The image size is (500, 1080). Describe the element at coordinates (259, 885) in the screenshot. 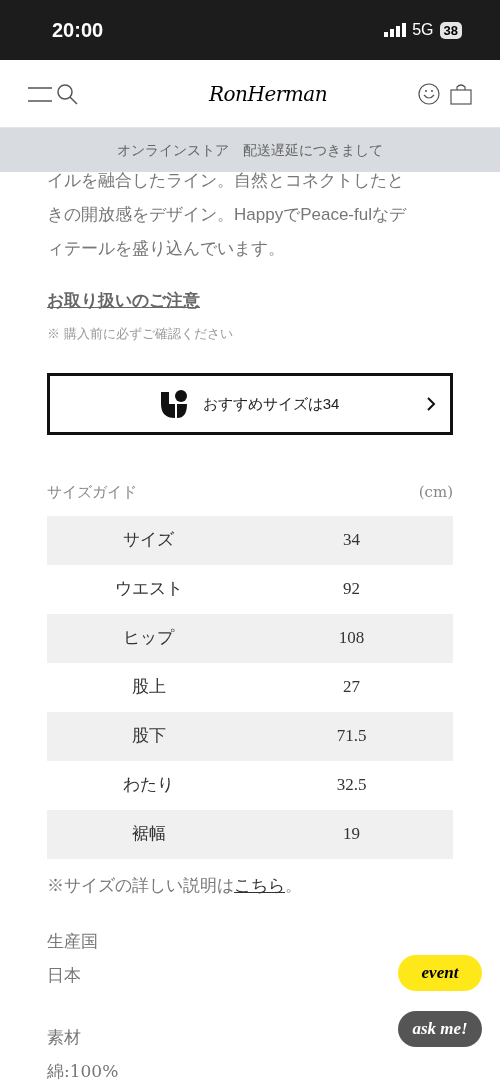

I see `size-detail-link: こちら` at that location.